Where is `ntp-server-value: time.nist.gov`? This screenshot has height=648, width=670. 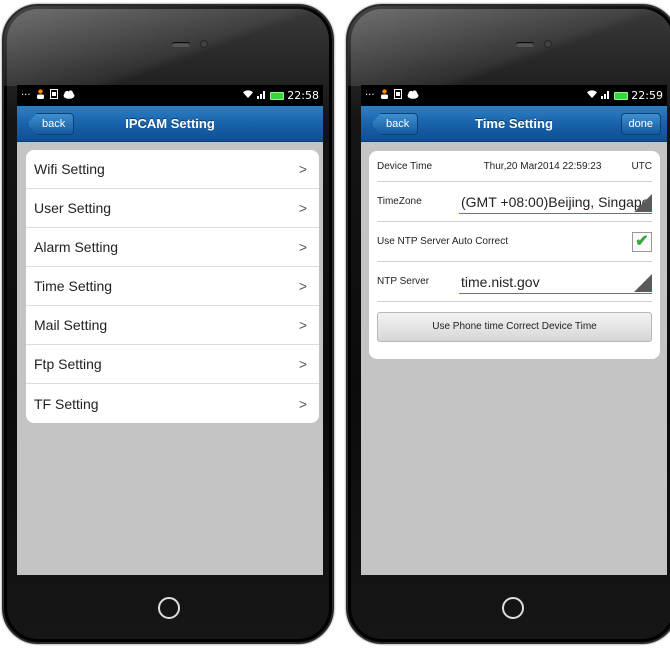
ntp-server-value: time.nist.gov is located at coordinates (500, 281).